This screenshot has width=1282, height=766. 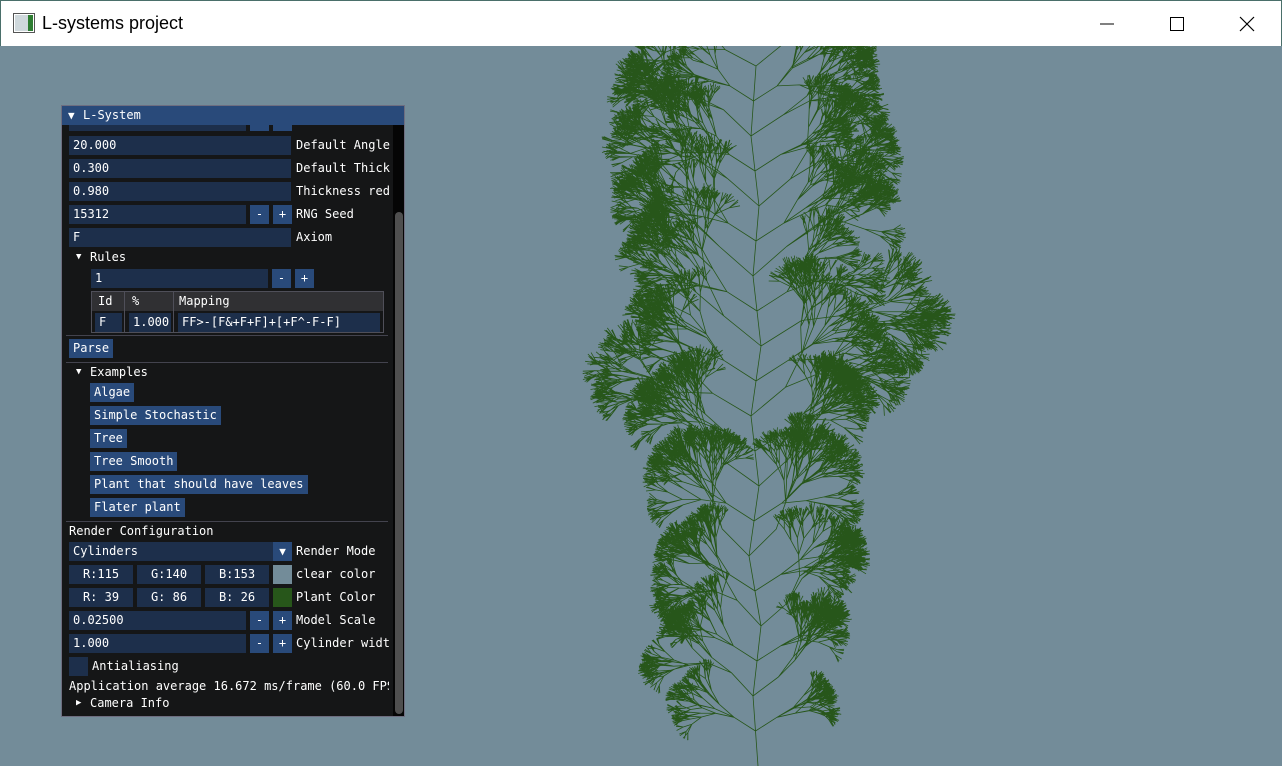 What do you see at coordinates (237, 597) in the screenshot?
I see `plant-color-b: B: 26` at bounding box center [237, 597].